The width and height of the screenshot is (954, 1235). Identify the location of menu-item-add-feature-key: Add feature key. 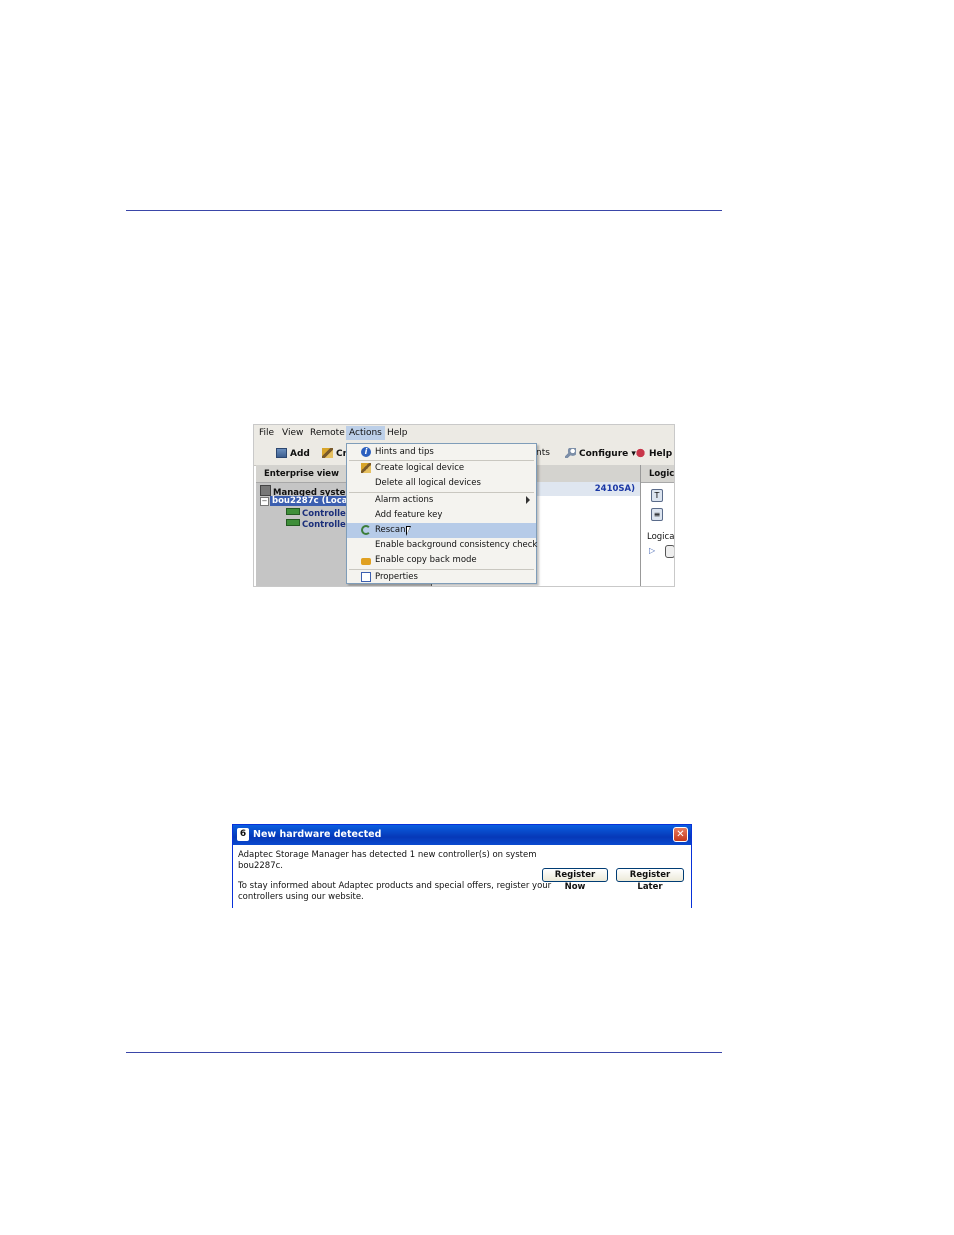
(441, 515).